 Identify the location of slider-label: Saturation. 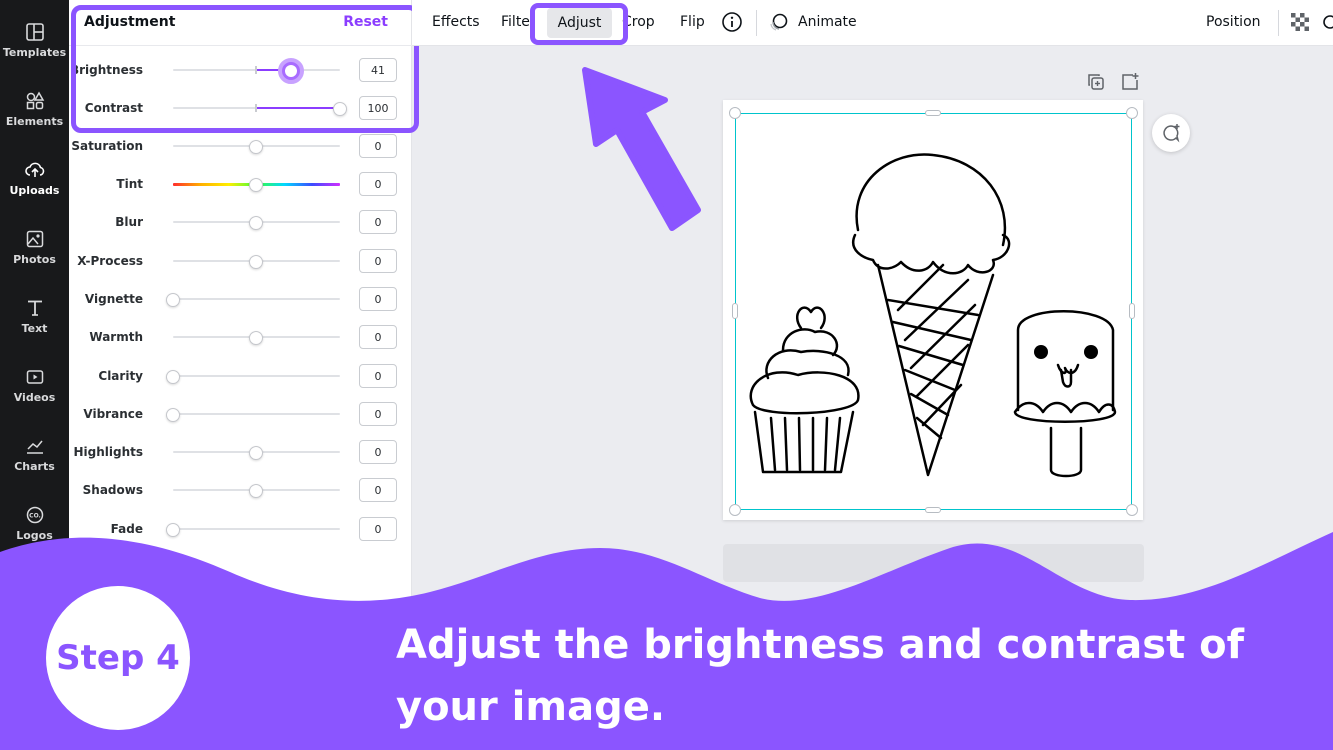
(107, 146).